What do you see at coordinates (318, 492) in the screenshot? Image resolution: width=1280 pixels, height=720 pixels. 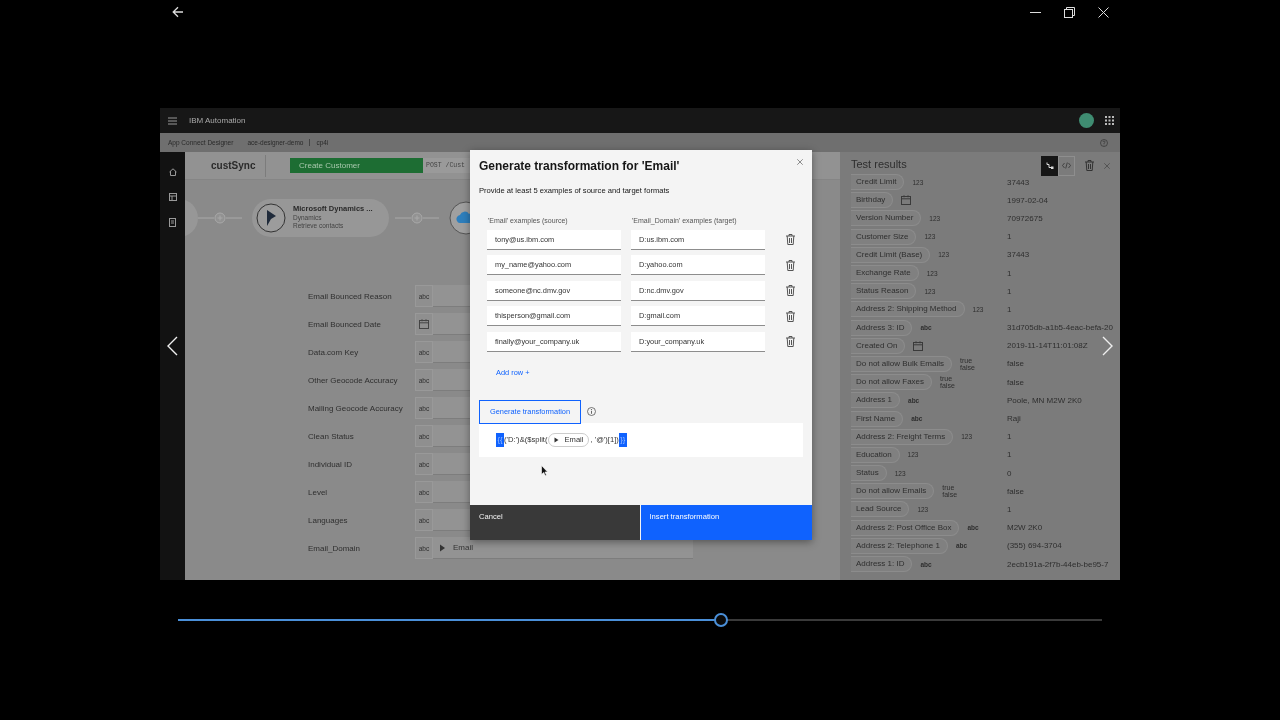 I see `field-label: Level` at bounding box center [318, 492].